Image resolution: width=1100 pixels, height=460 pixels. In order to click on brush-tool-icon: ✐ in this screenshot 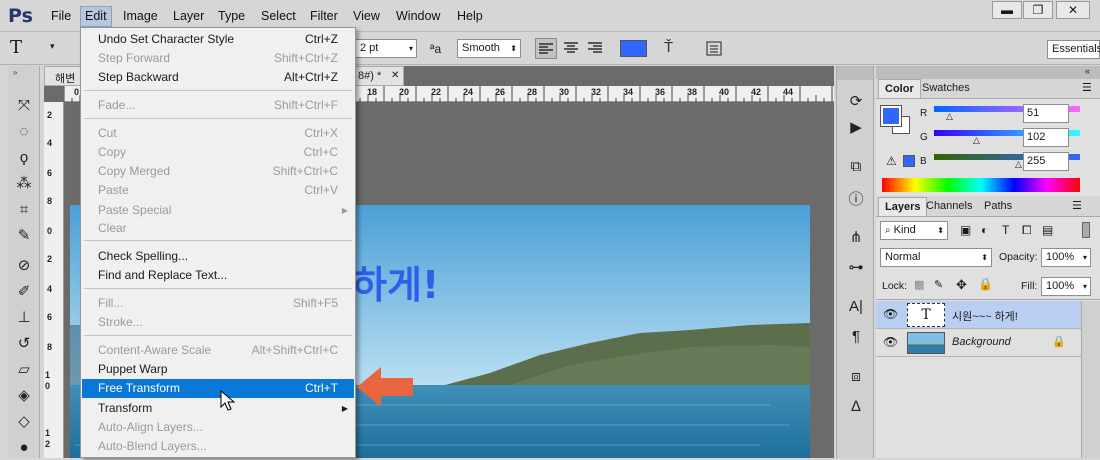, I will do `click(24, 292)`.